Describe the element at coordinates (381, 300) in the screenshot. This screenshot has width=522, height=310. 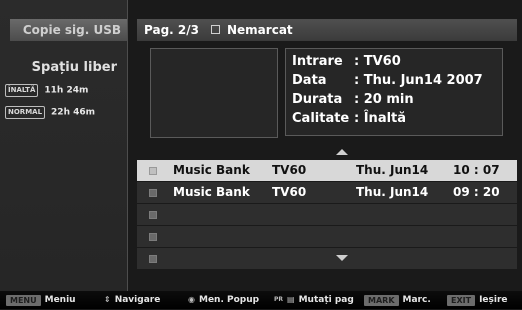
I see `mark-key: MARK` at that location.